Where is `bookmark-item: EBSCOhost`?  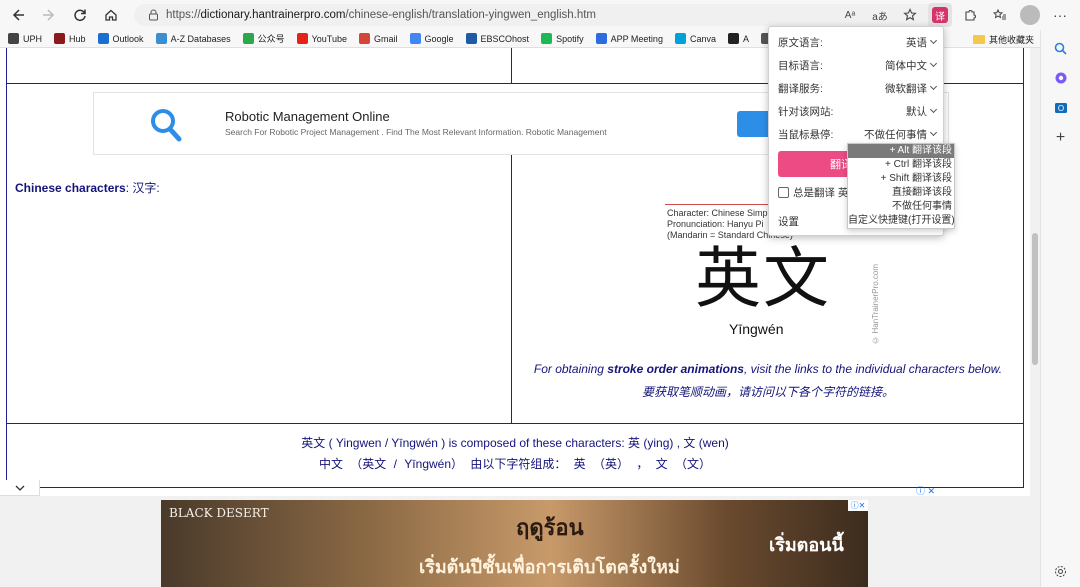
bookmark-item: EBSCOhost is located at coordinates (497, 38).